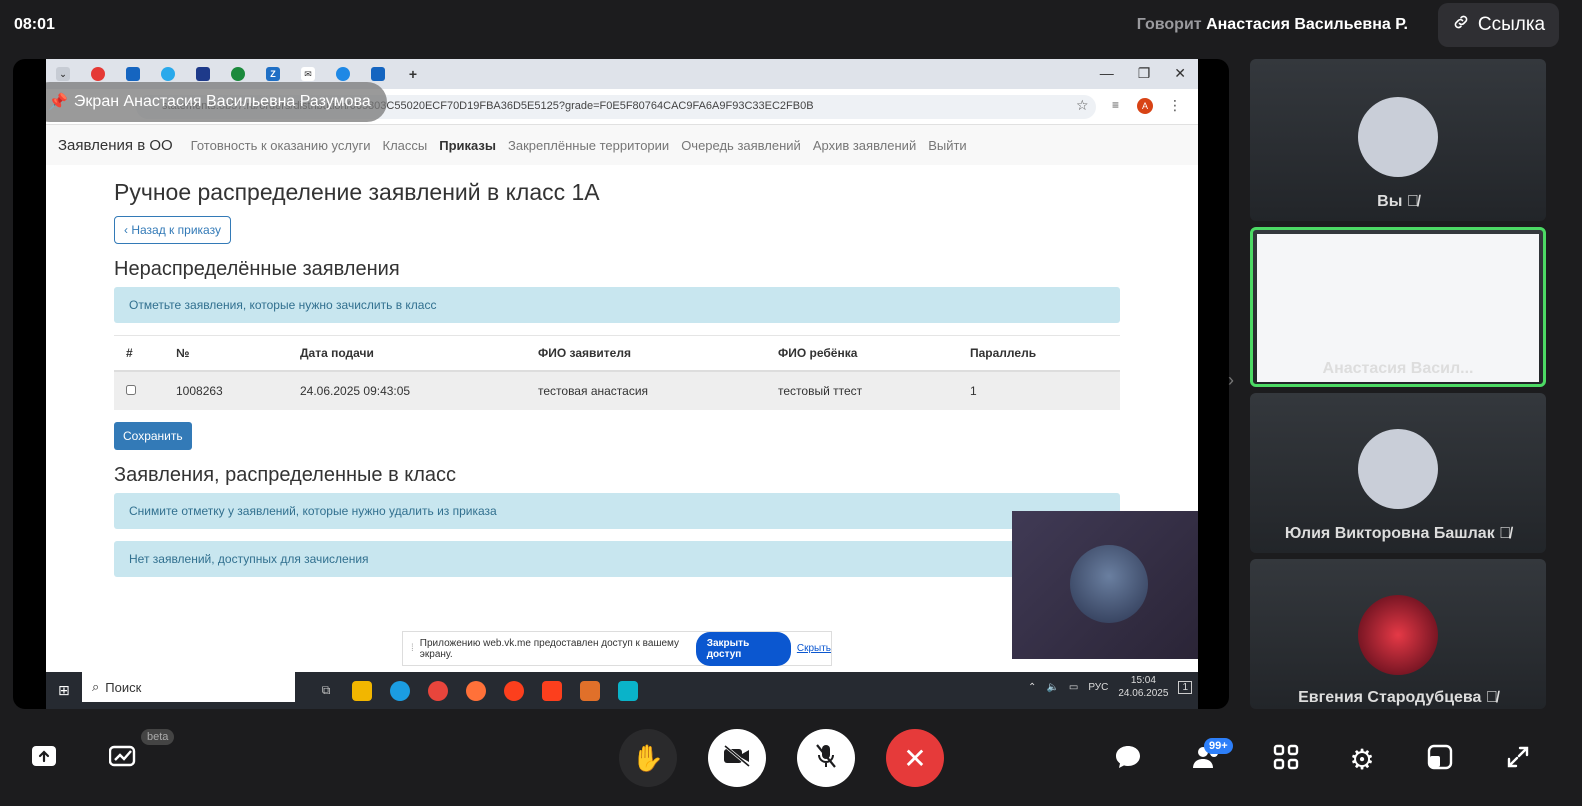 The width and height of the screenshot is (1582, 806). Describe the element at coordinates (64, 690) in the screenshot. I see `start-icon: ⊞` at that location.